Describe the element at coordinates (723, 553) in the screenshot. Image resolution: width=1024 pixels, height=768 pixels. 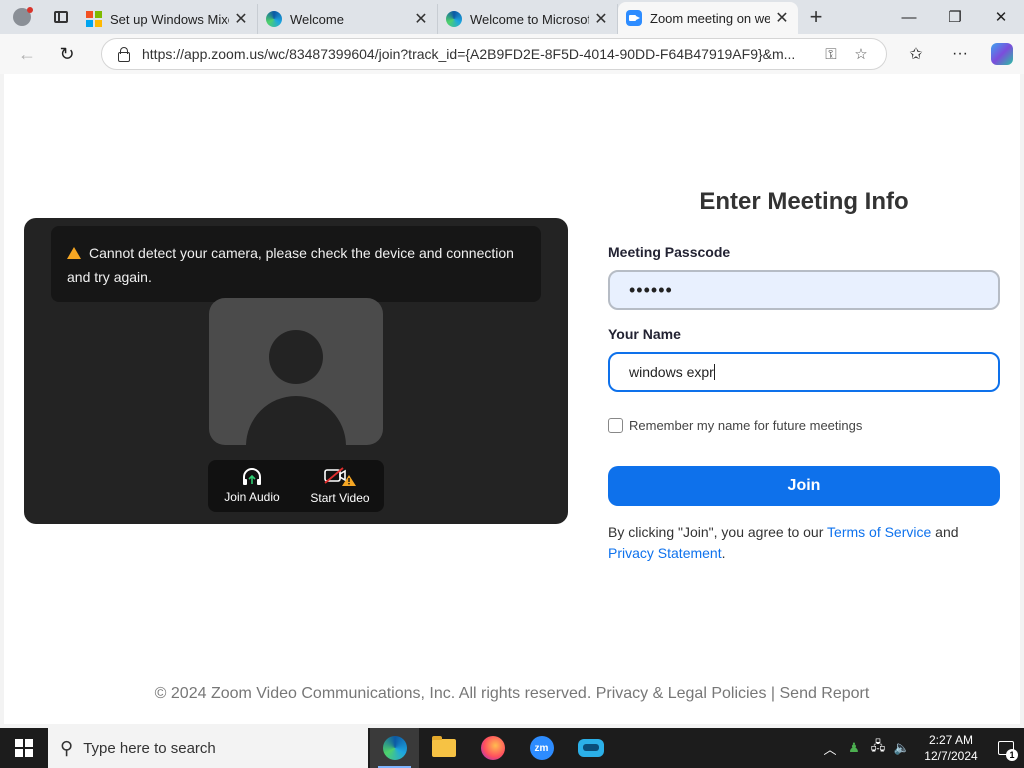
I see `agreement-suffix: .` at that location.